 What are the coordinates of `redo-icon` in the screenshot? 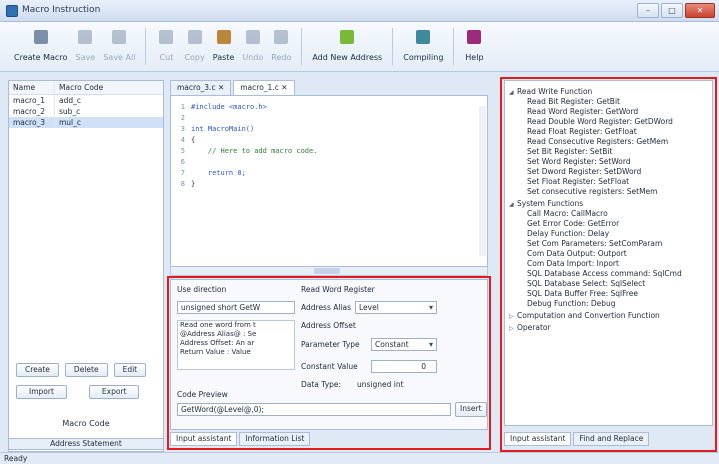 It's located at (281, 37).